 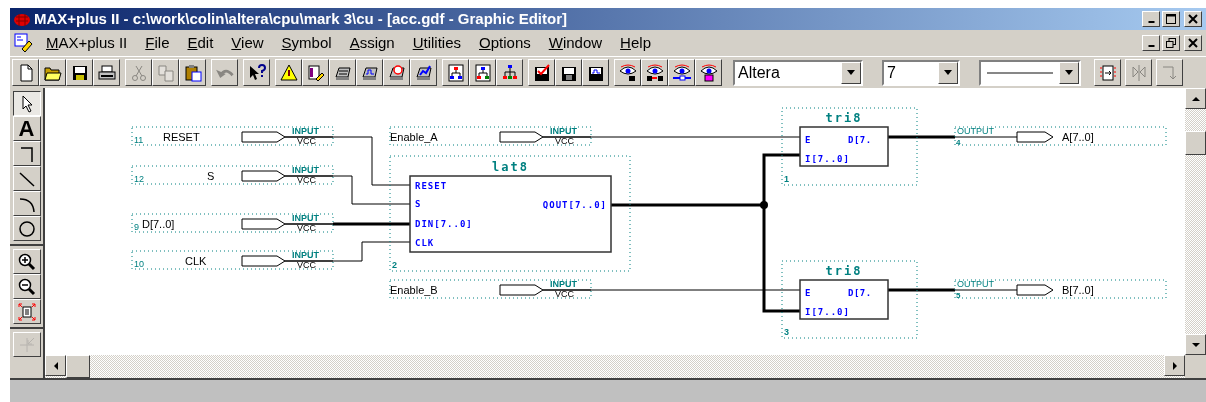 I want to click on menu-item: Window, so click(x=575, y=43).